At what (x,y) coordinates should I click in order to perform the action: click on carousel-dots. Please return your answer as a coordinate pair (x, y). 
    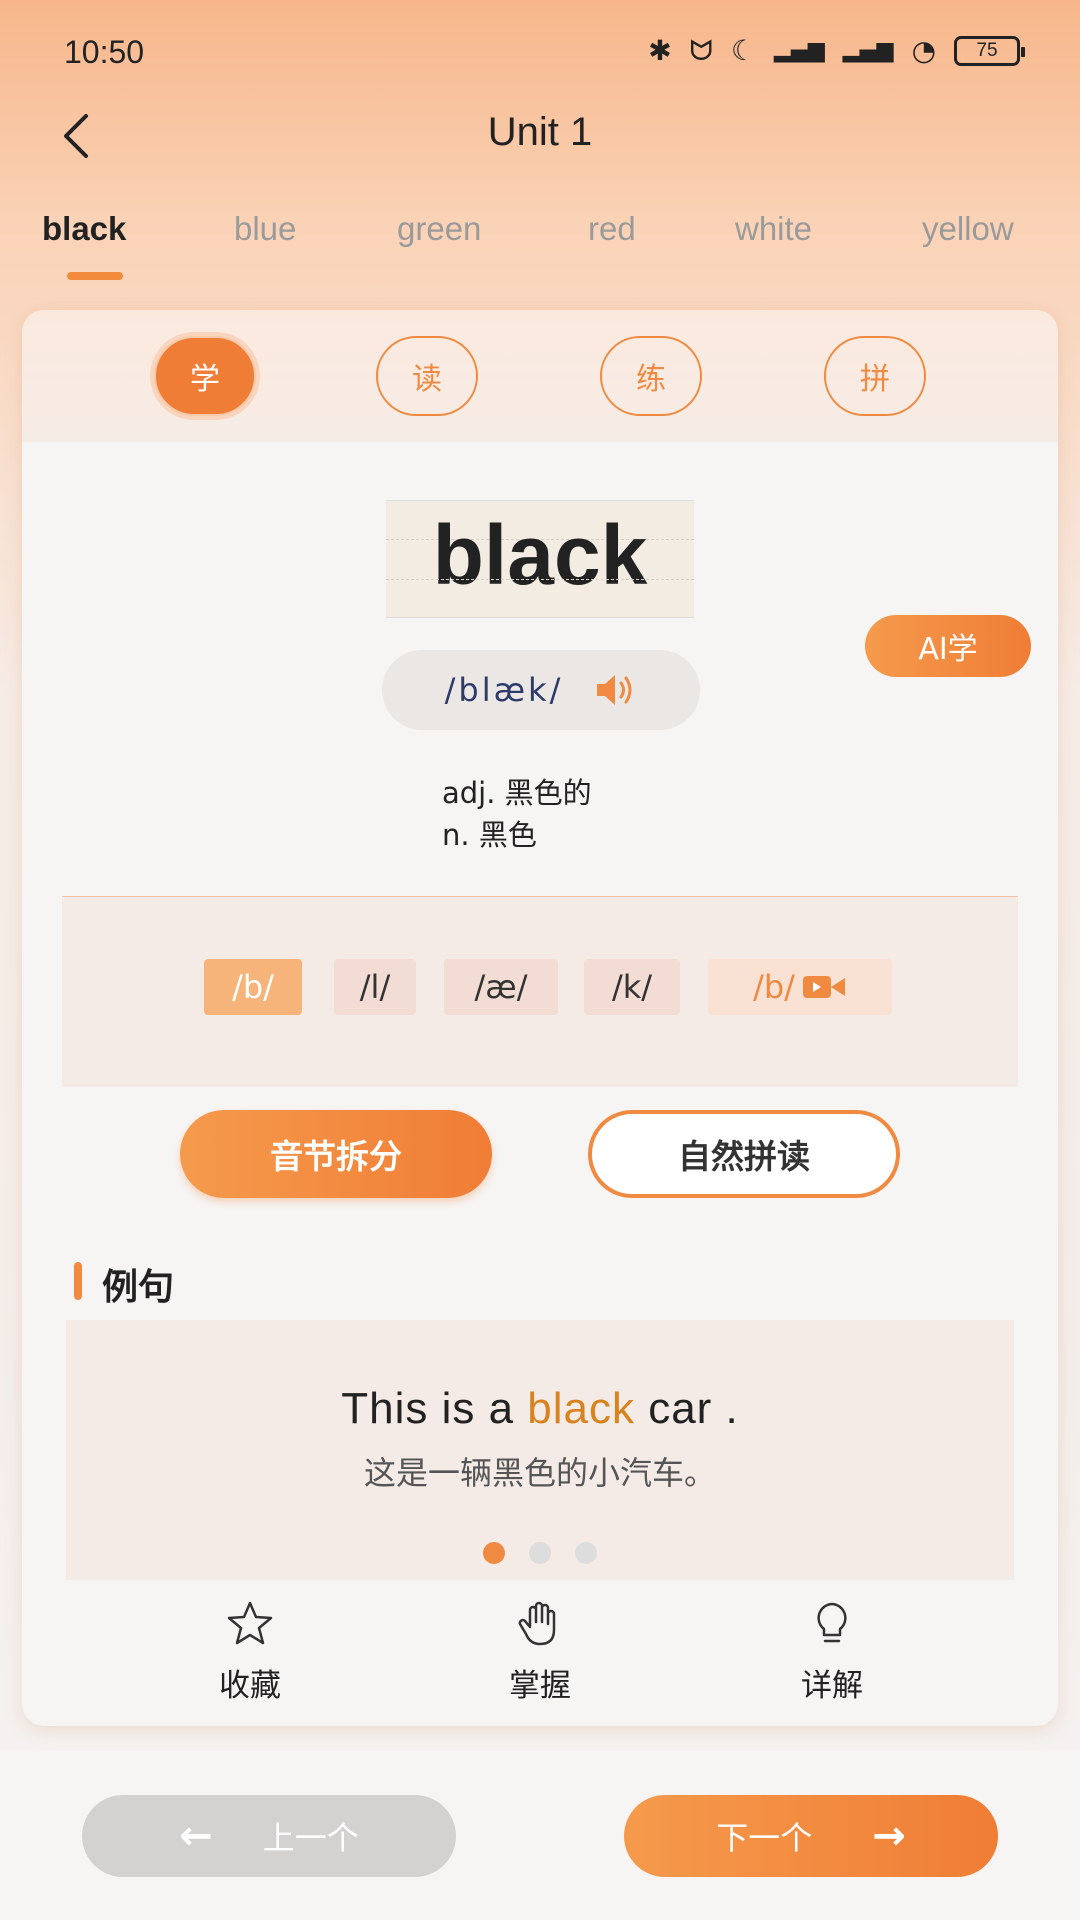
    Looking at the image, I should click on (540, 1553).